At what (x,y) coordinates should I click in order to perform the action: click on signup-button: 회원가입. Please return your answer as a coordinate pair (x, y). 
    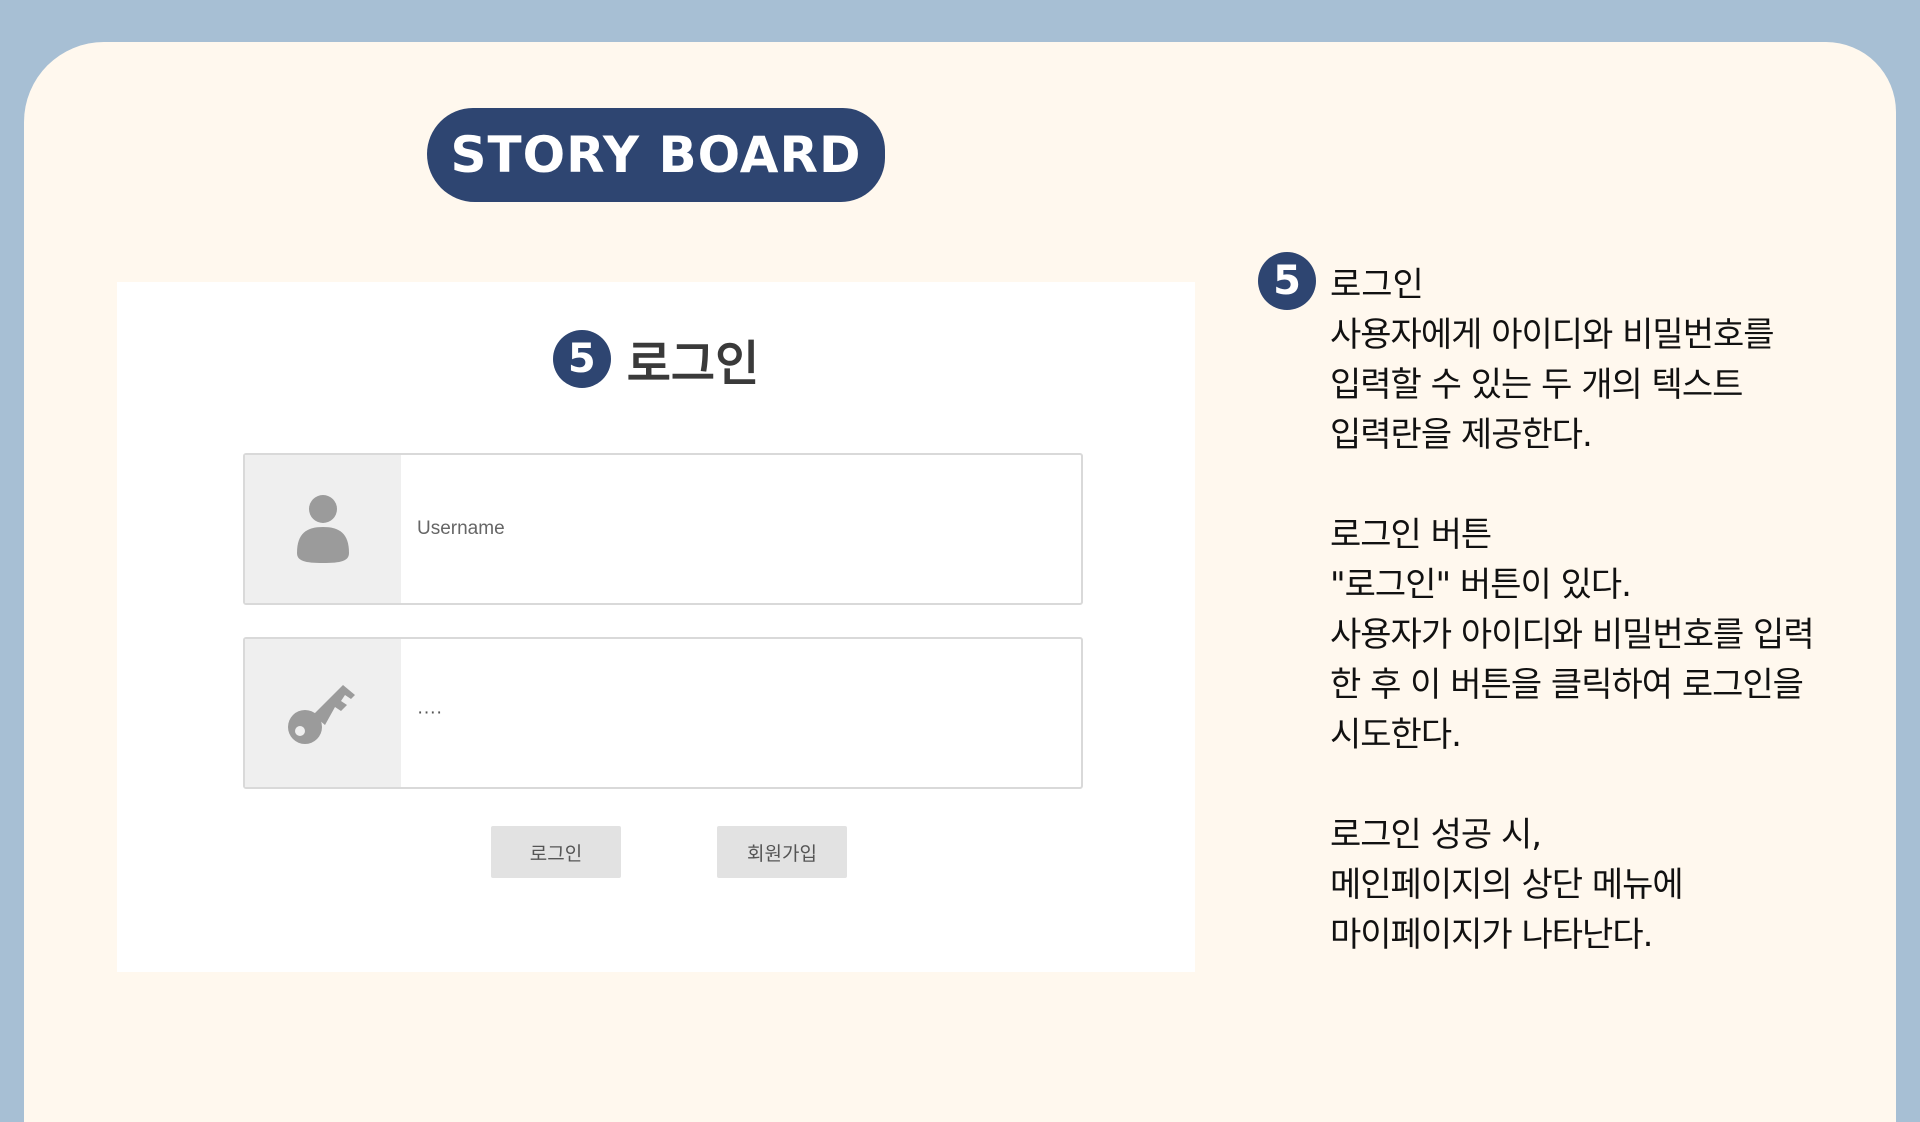
    Looking at the image, I should click on (782, 852).